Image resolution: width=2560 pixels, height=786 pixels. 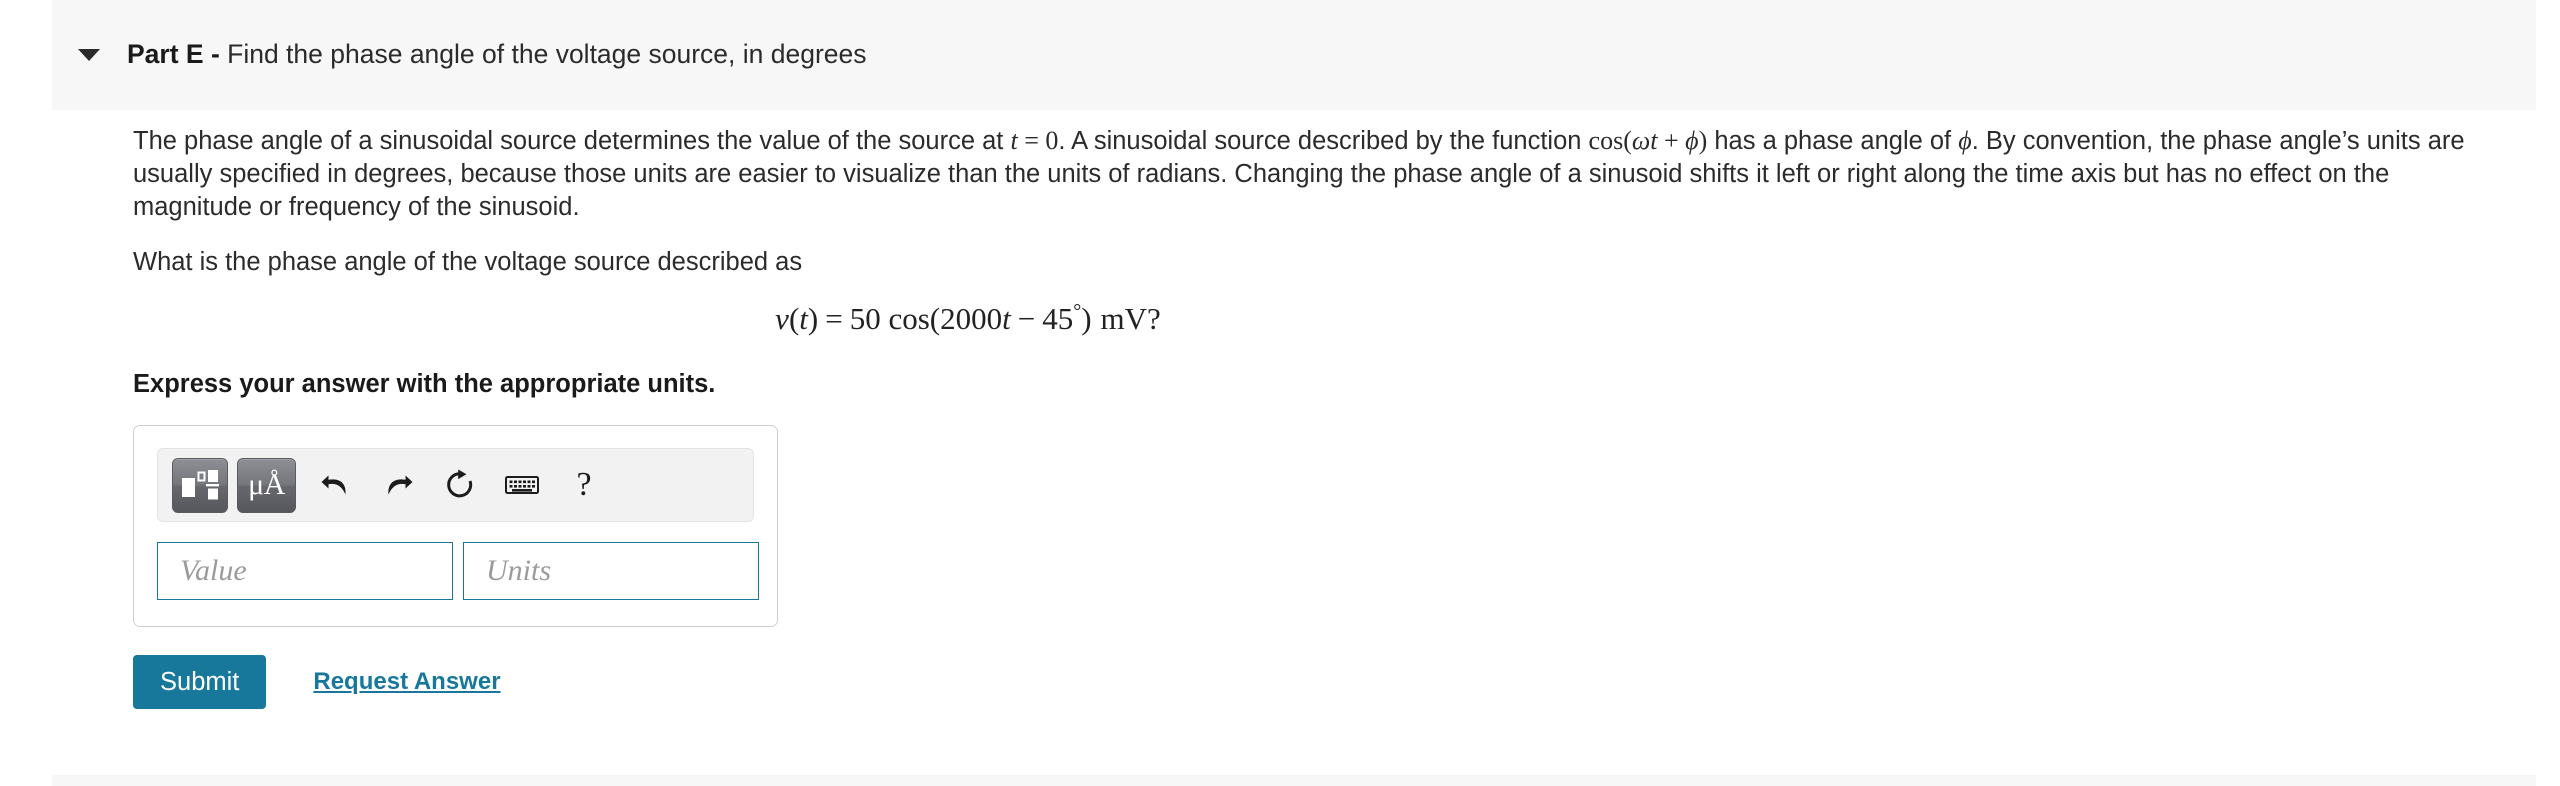 What do you see at coordinates (1026, 318) in the screenshot?
I see `eq-minus: −` at bounding box center [1026, 318].